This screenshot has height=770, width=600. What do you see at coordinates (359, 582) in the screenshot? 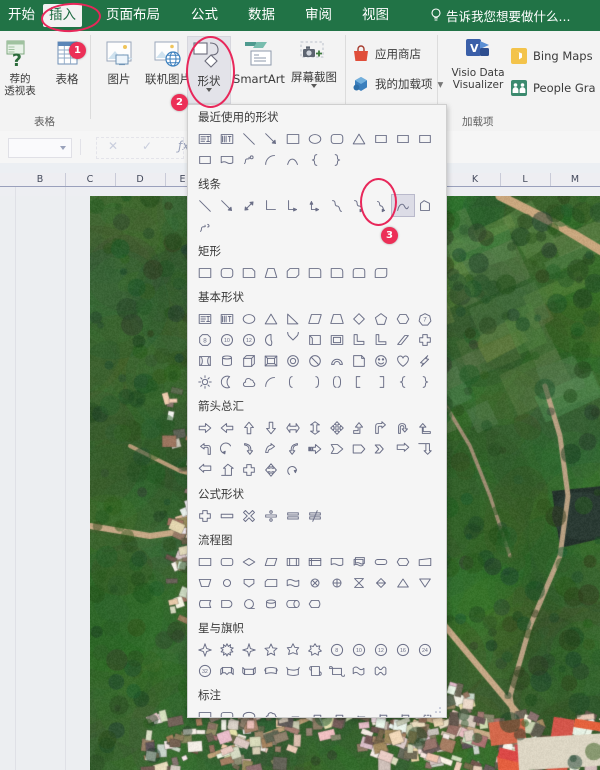
I see `shape-fc-collate` at bounding box center [359, 582].